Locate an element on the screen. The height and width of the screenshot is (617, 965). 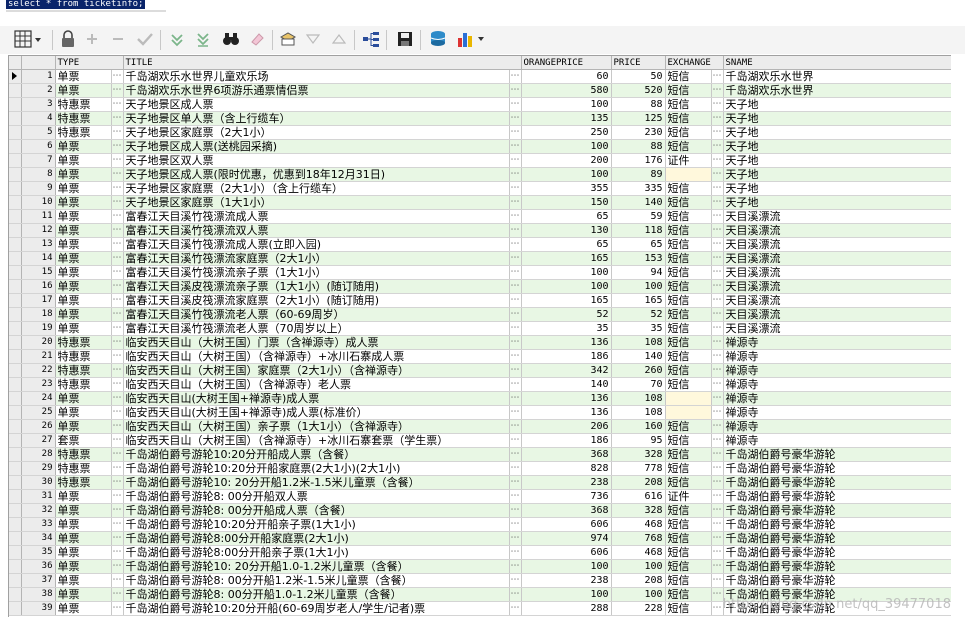
table-row: 7 单票 ⋯ 天子地景区双人票 ⋯ 200 176 证件 ⋯ 天子地 is located at coordinates (480, 160).